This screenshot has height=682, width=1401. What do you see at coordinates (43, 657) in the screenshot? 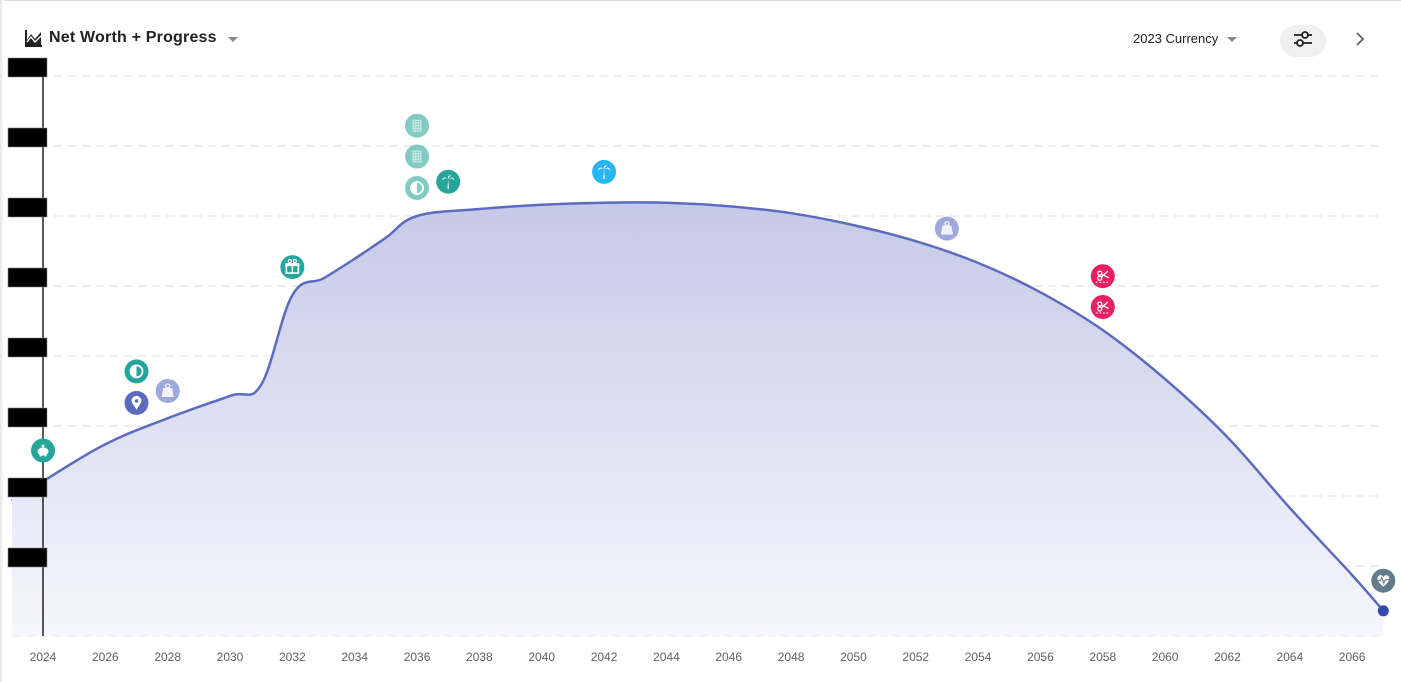
I see `x-tick-label: 2024` at bounding box center [43, 657].